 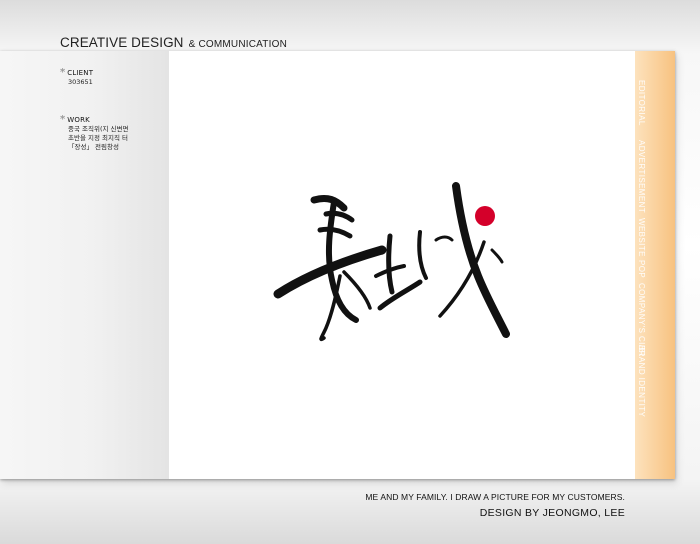 I want to click on red-seal-dot, so click(x=485, y=216).